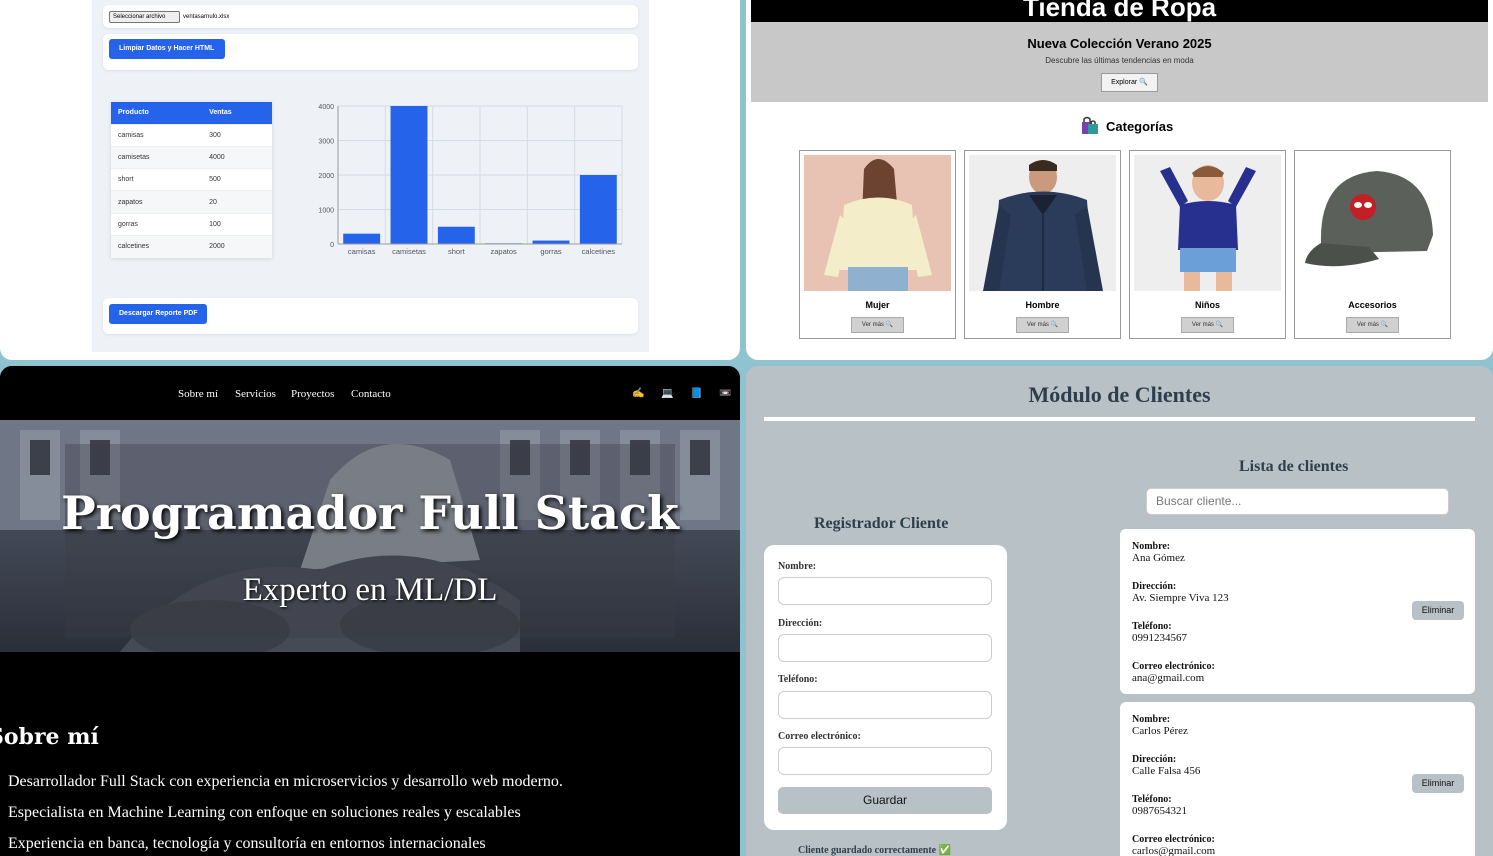  Describe the element at coordinates (326, 211) in the screenshot. I see `y-tick-label: 1000` at that location.